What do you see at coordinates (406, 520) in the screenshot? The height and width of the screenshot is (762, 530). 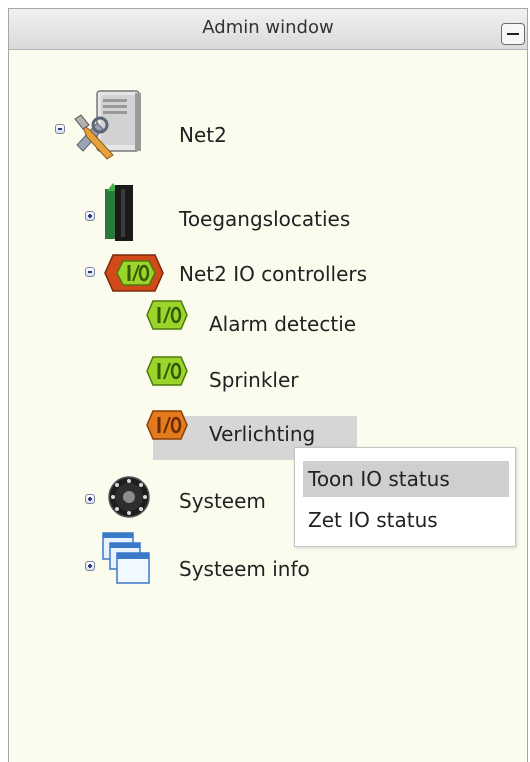 I see `menu-item-zet-io-status: Zet IO status` at bounding box center [406, 520].